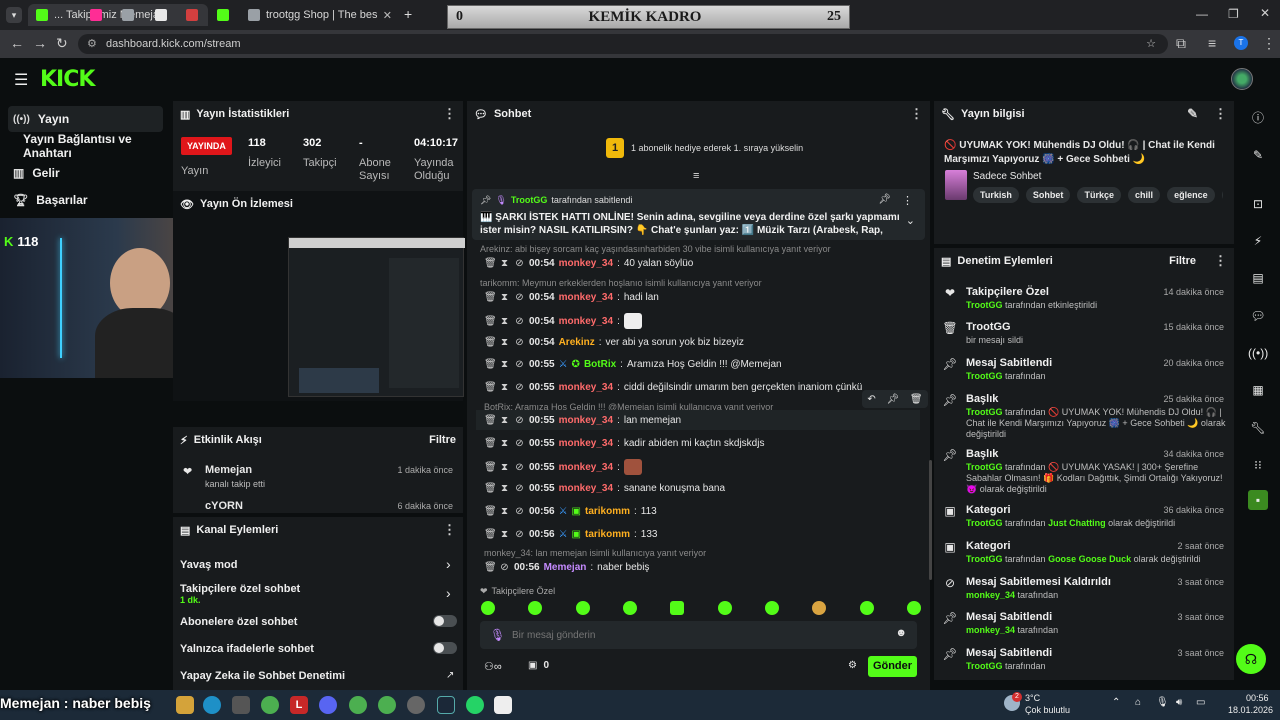  I want to click on new-tab-button: +, so click(408, 14).